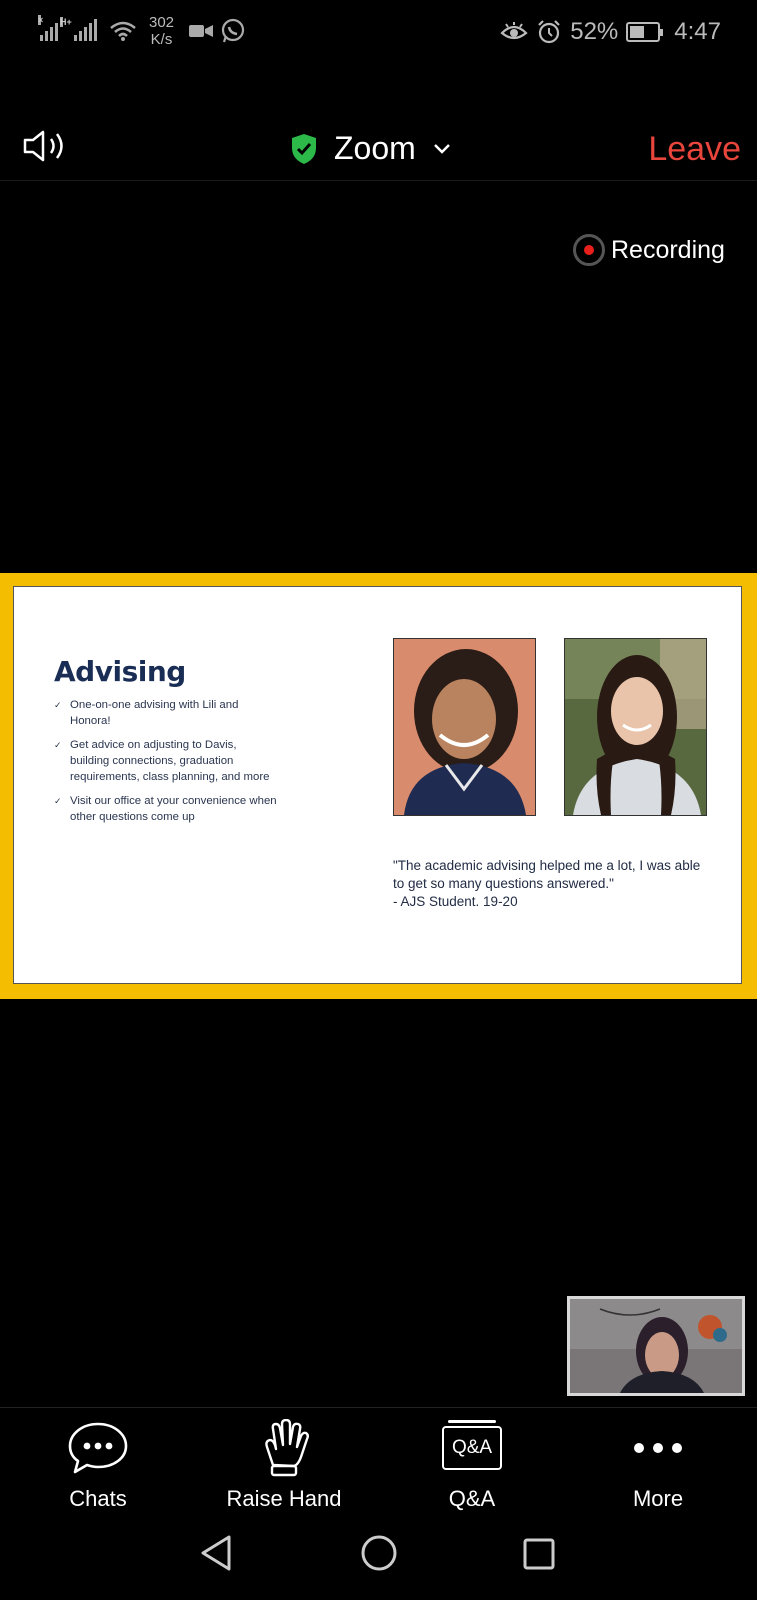 The height and width of the screenshot is (1600, 757). I want to click on chevron-down-icon, so click(441, 148).